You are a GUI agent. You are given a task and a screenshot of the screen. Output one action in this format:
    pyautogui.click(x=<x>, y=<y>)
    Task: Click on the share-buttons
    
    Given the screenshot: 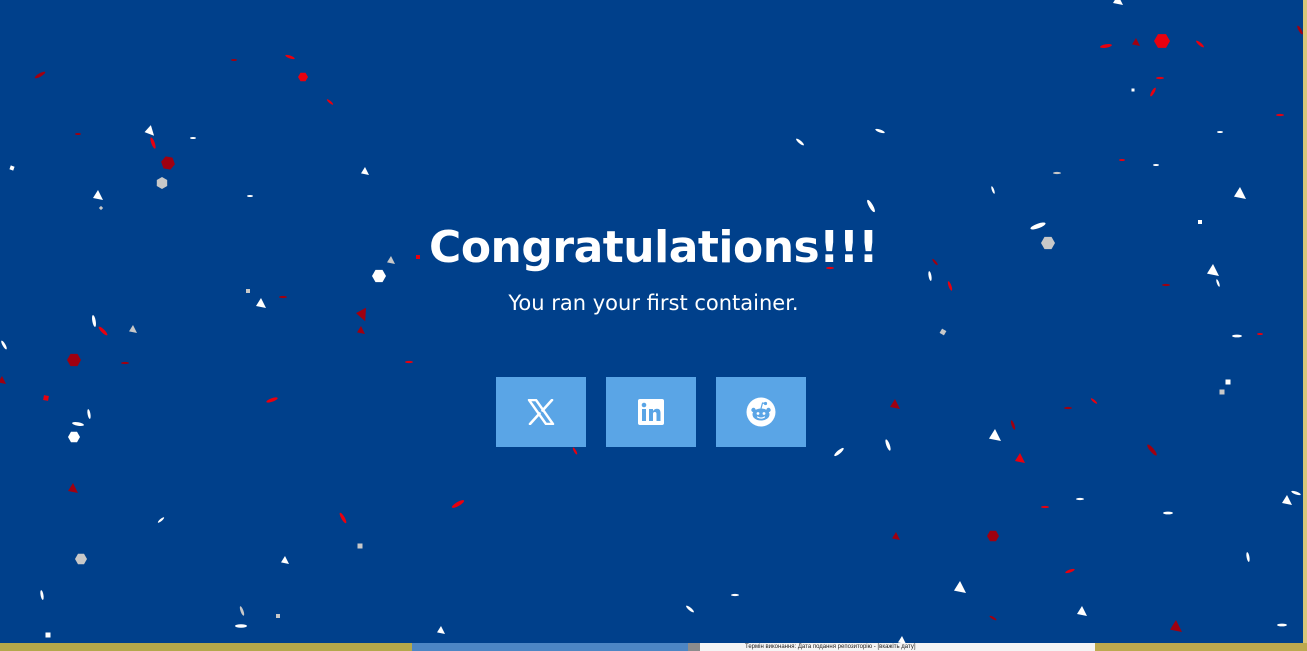 What is the action you would take?
    pyautogui.click(x=651, y=412)
    